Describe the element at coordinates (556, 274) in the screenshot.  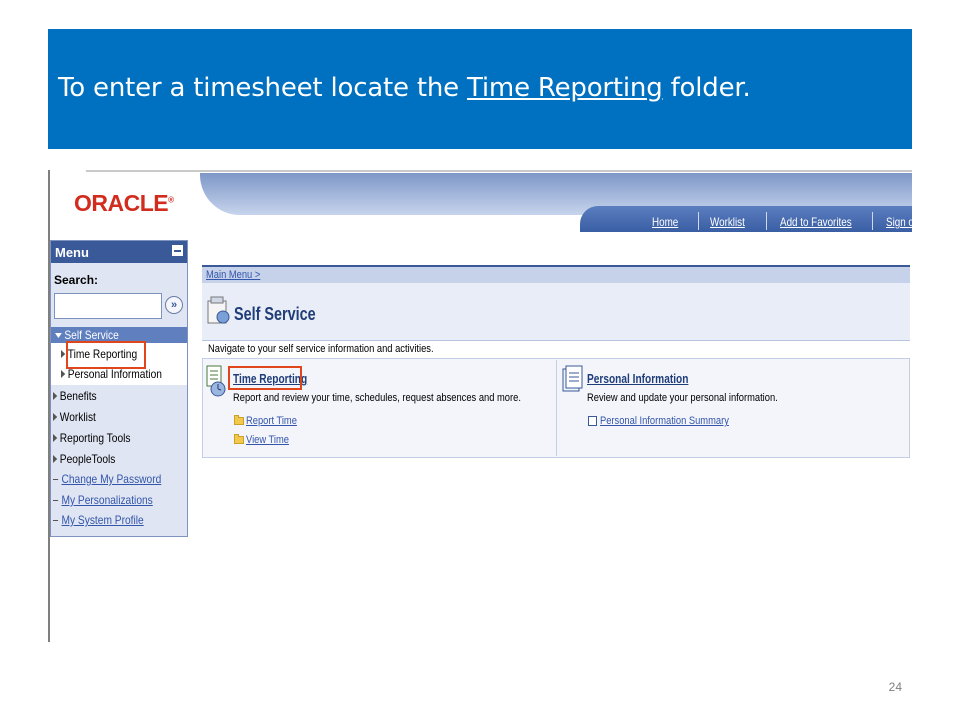
I see `breadcrumb: Main Menu >` at that location.